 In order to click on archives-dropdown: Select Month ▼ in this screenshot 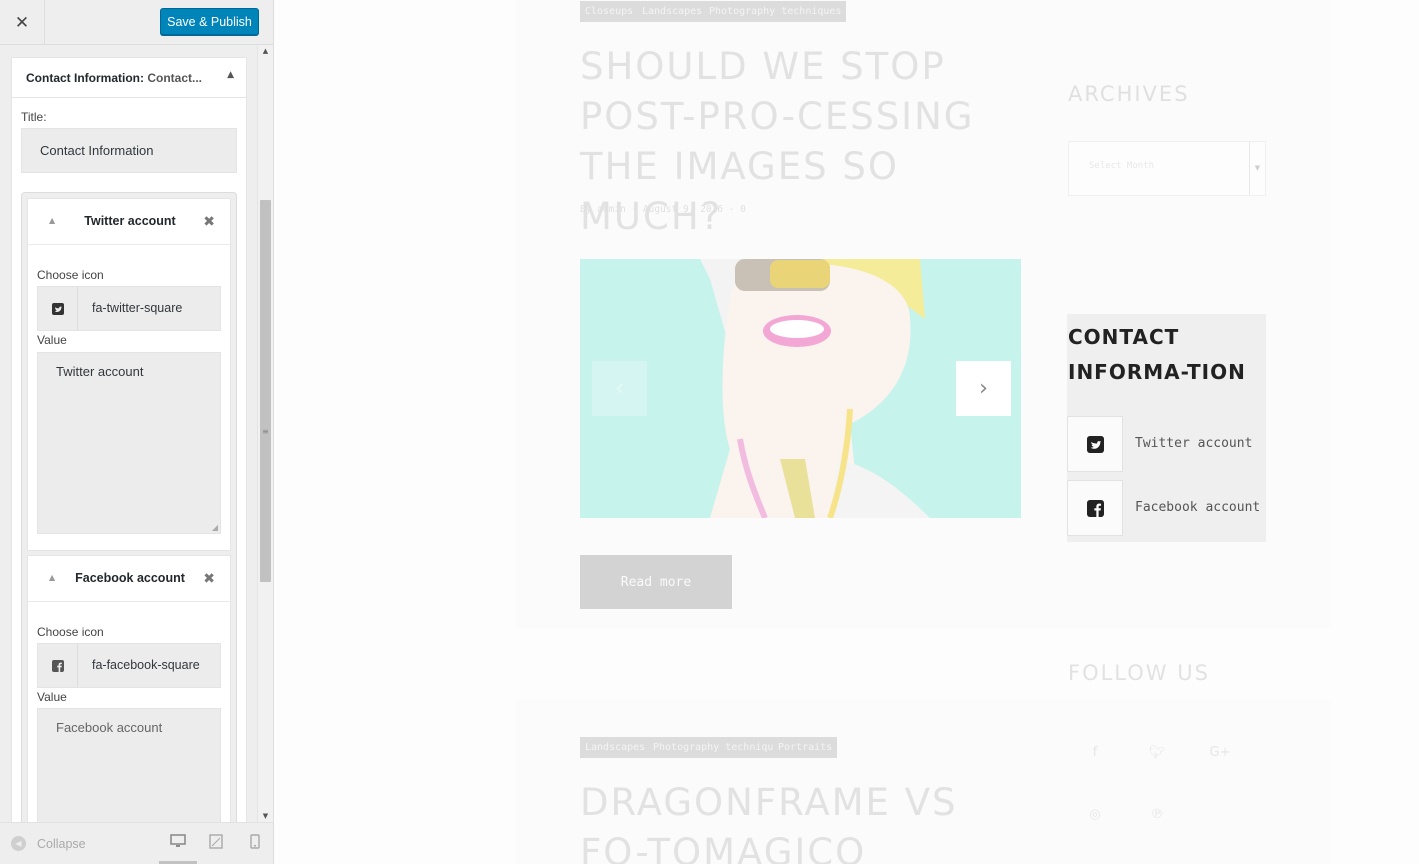, I will do `click(1167, 168)`.